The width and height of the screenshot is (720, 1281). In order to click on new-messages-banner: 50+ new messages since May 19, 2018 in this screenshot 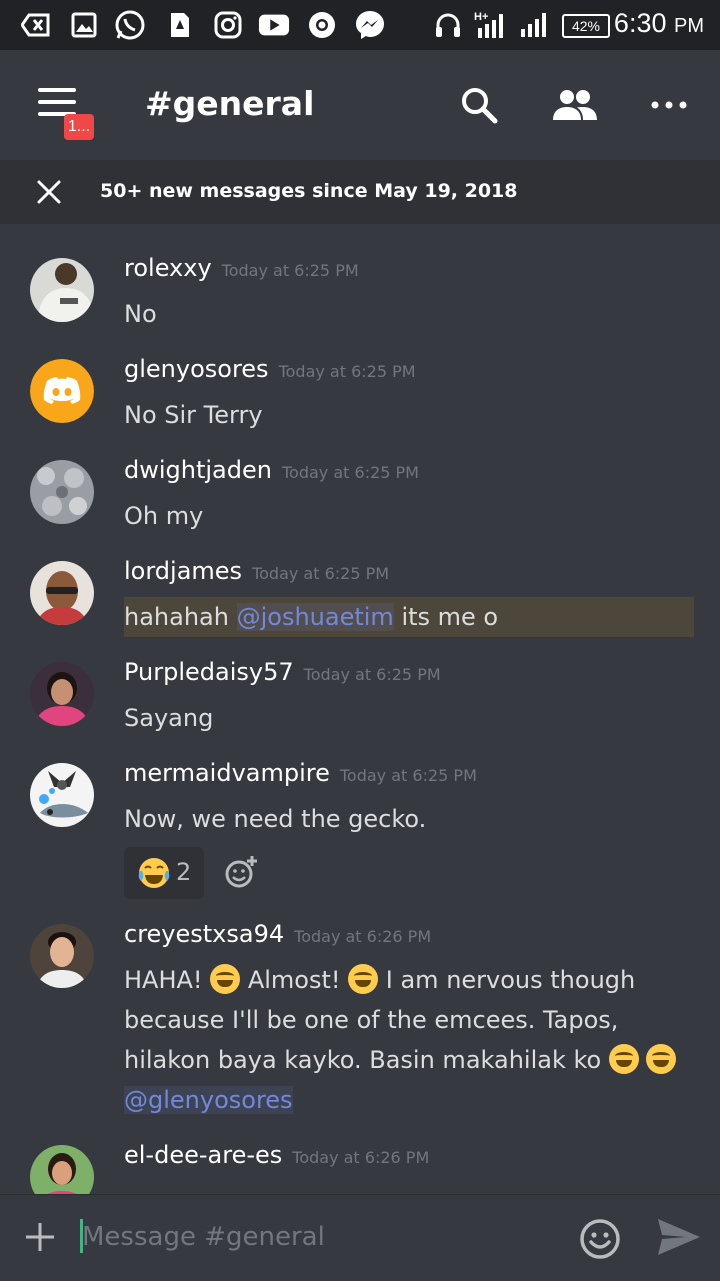, I will do `click(360, 192)`.